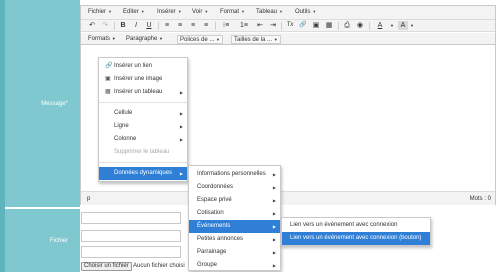  I want to click on menu-fichier: Fichier ▼, so click(100, 12).